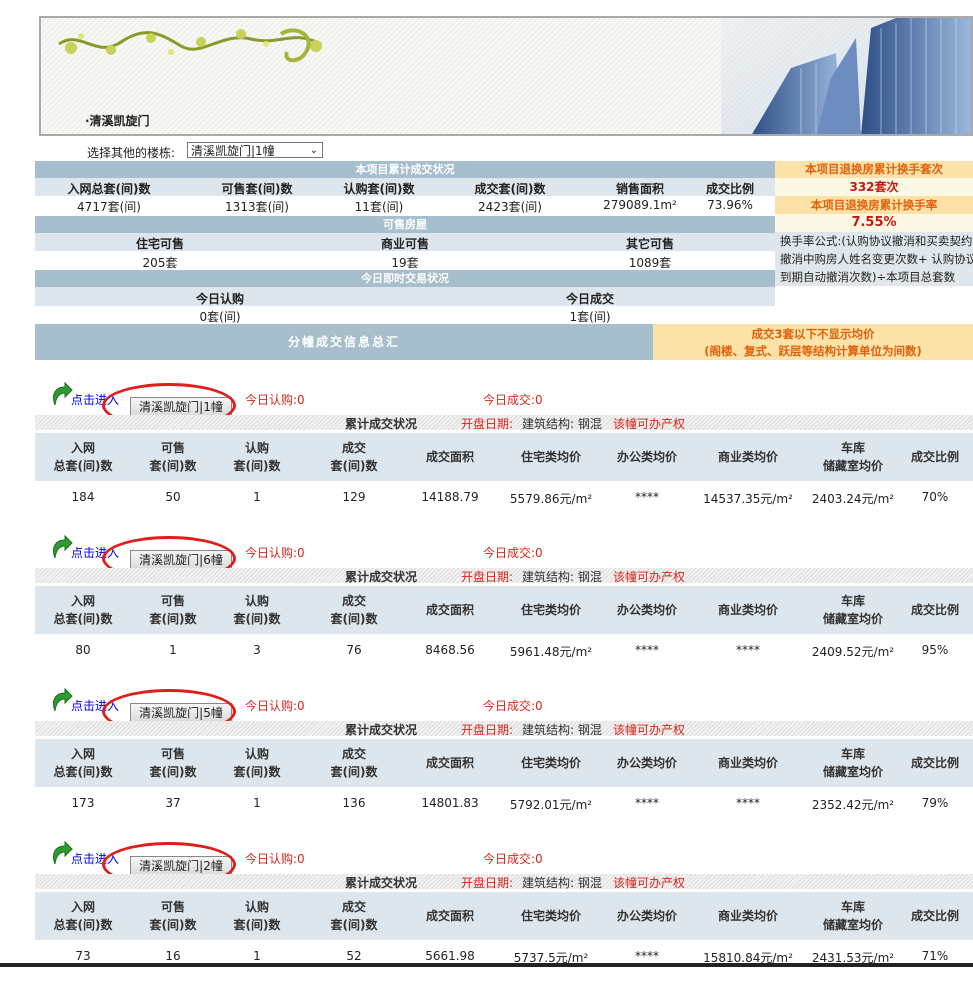 The image size is (973, 982). What do you see at coordinates (354, 803) in the screenshot?
I see `table-cell: 136` at bounding box center [354, 803].